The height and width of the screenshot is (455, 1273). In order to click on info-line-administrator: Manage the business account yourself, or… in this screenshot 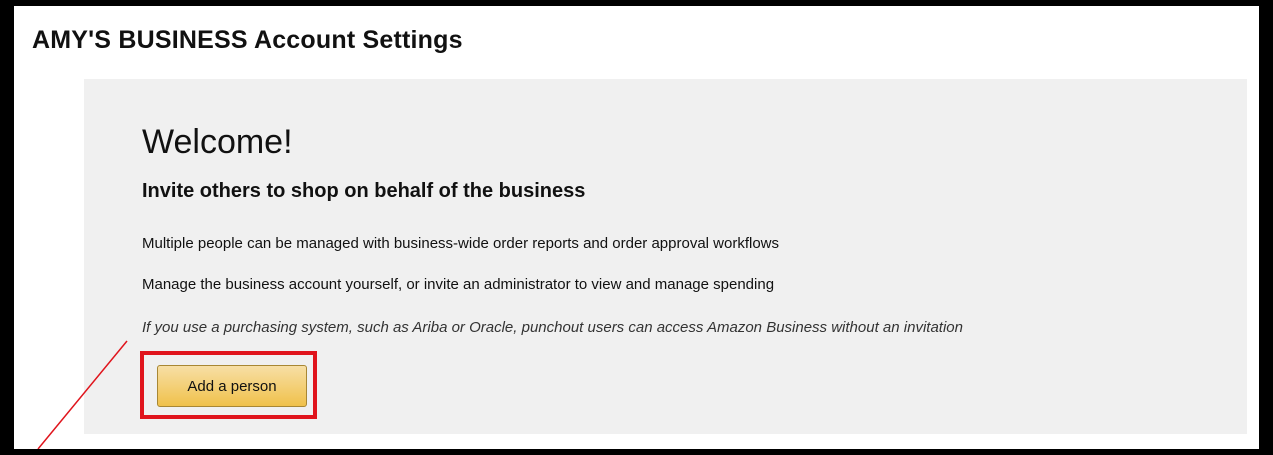, I will do `click(458, 284)`.